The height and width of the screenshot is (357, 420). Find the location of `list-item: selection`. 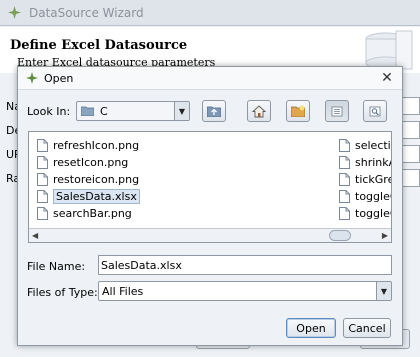

list-item: selection is located at coordinates (365, 145).